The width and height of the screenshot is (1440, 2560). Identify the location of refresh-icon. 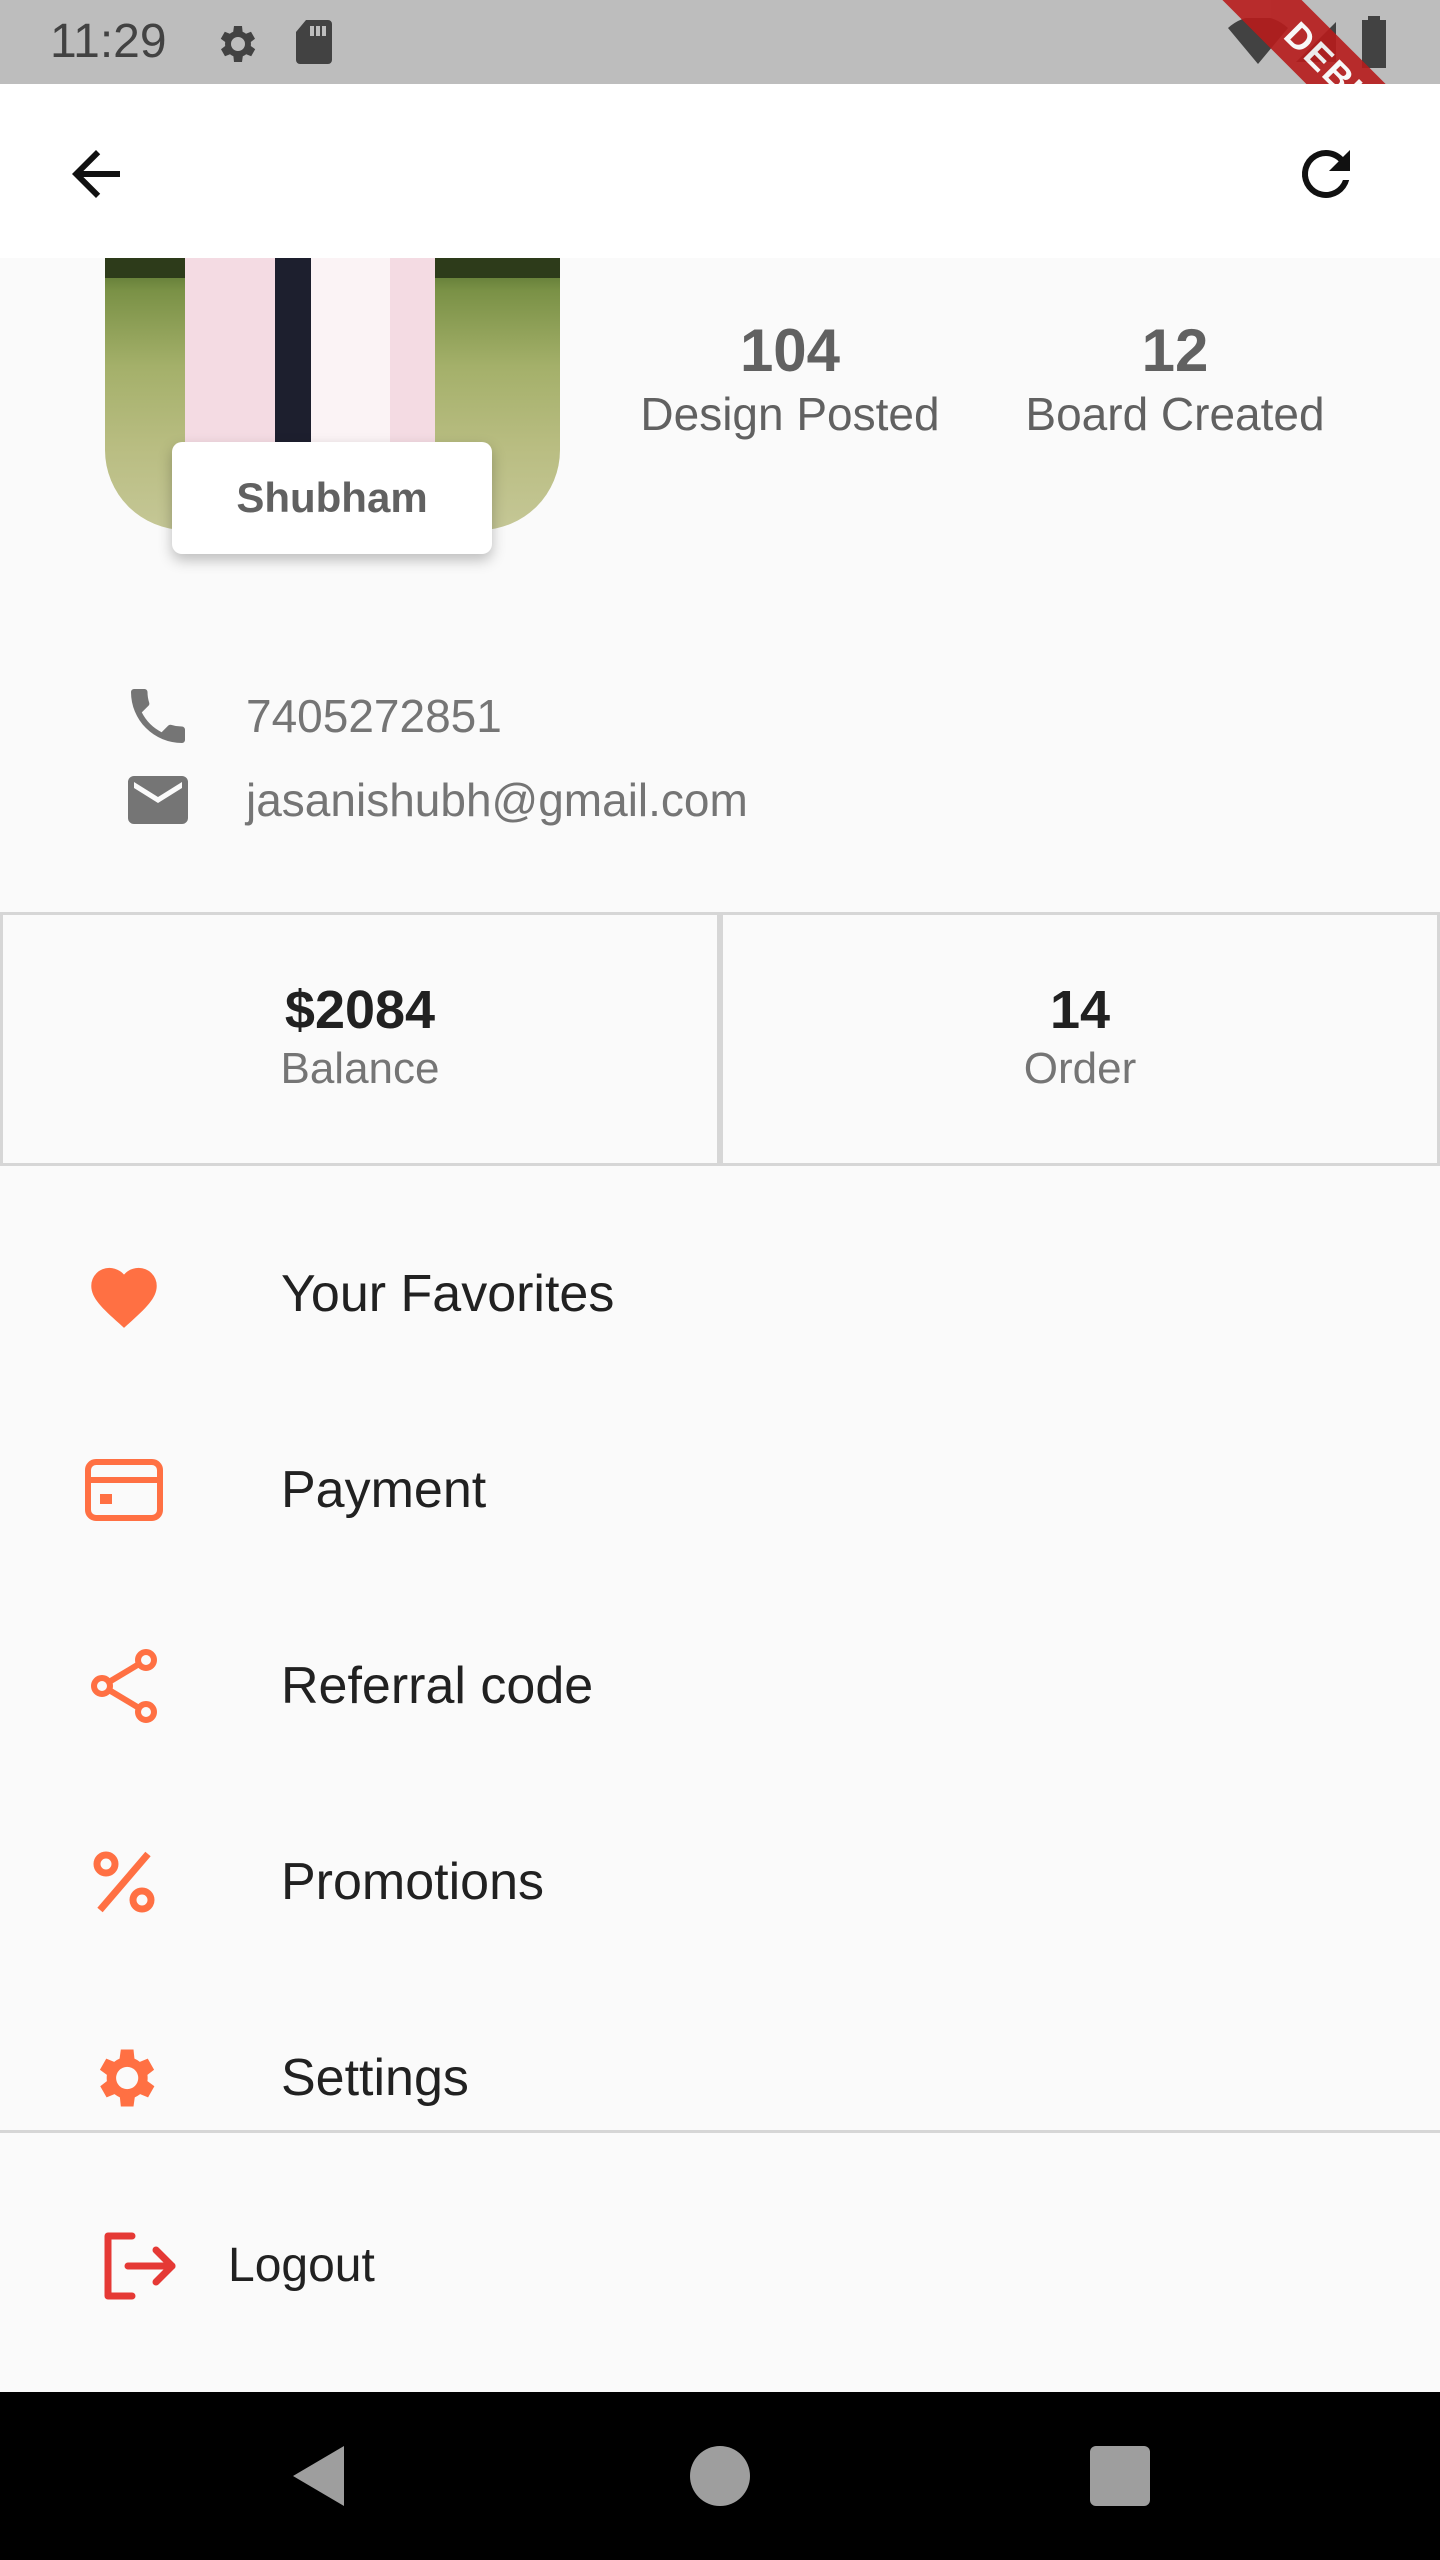
(1326, 174).